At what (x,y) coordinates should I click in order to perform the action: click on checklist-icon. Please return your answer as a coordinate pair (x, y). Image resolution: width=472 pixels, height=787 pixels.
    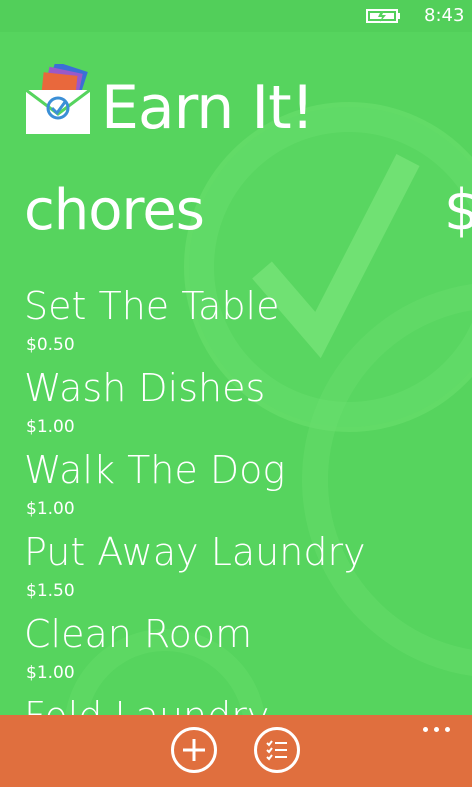
    Looking at the image, I should click on (276, 750).